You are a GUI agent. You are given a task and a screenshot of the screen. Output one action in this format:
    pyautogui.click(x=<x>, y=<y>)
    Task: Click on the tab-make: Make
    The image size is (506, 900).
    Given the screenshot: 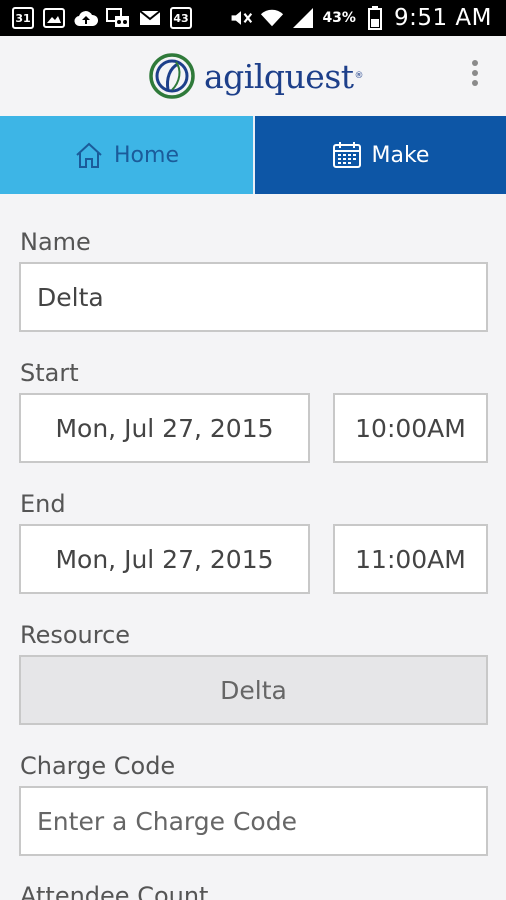 What is the action you would take?
    pyautogui.click(x=379, y=155)
    